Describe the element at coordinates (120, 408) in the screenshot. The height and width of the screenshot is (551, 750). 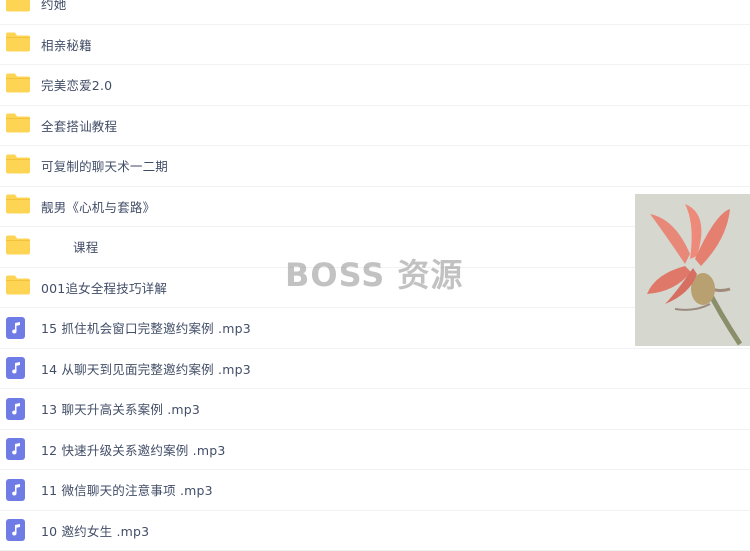
I see `file-name: 13 聊天升高关系案例 .mp3` at that location.